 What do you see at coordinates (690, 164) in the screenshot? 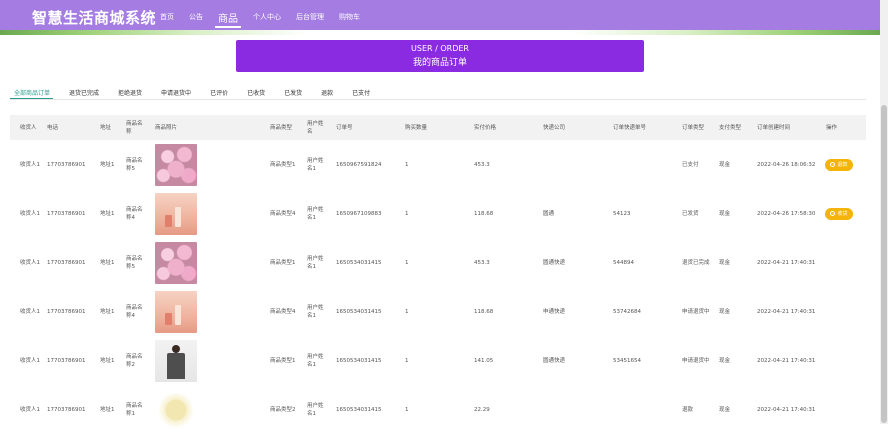
I see `cell-order-status: 已支付` at bounding box center [690, 164].